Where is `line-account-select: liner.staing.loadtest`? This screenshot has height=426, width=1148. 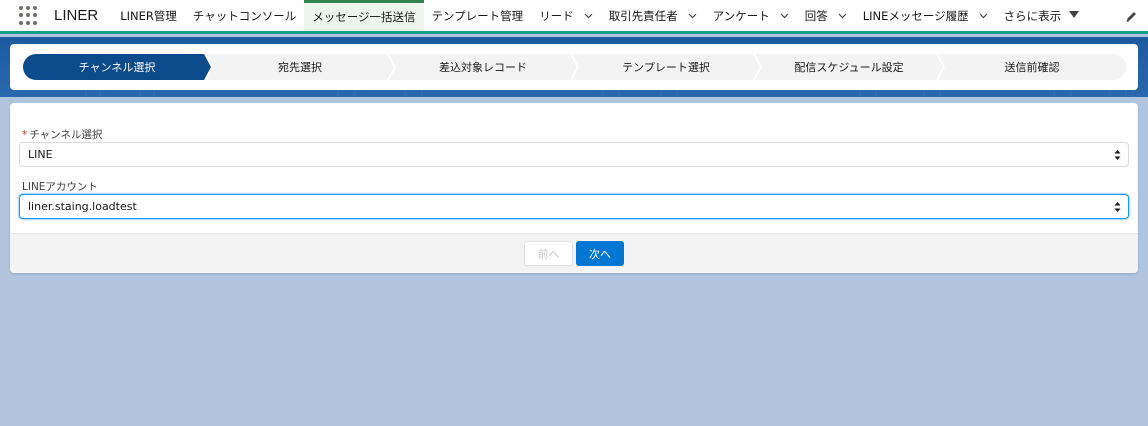
line-account-select: liner.staing.loadtest is located at coordinates (574, 206).